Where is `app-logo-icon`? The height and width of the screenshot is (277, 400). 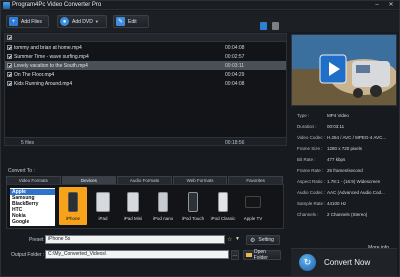
app-logo-icon is located at coordinates (6, 5).